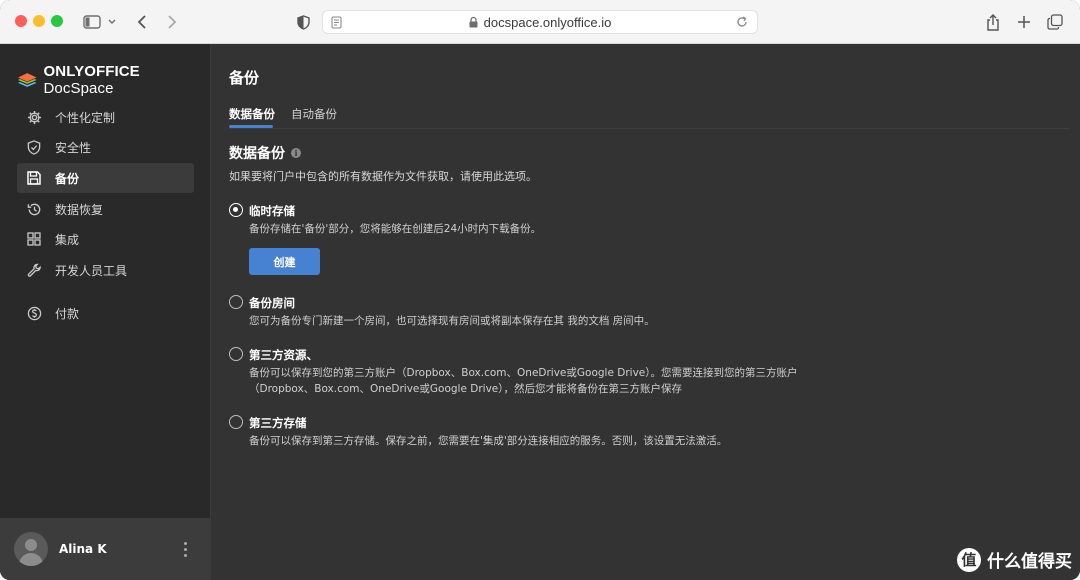 This screenshot has width=1080, height=580. I want to click on shield-half-icon, so click(303, 22).